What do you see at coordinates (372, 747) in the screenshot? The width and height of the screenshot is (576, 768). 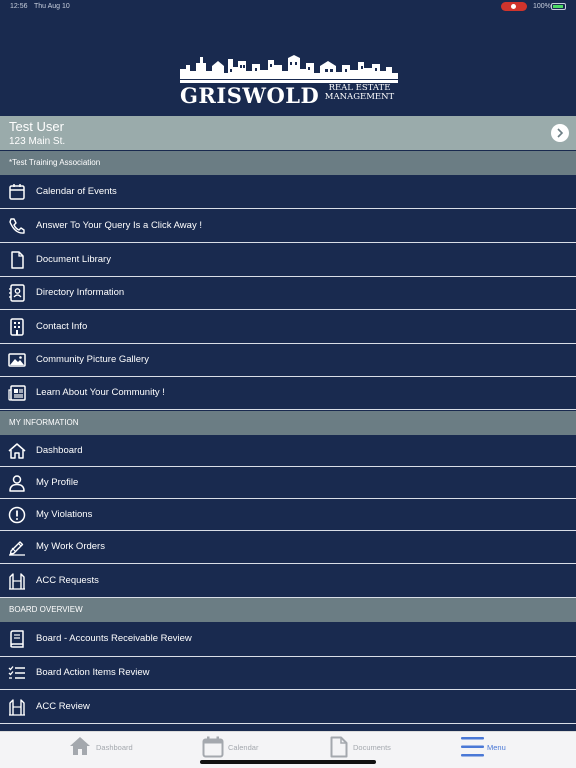 I see `tab-label: Documents` at bounding box center [372, 747].